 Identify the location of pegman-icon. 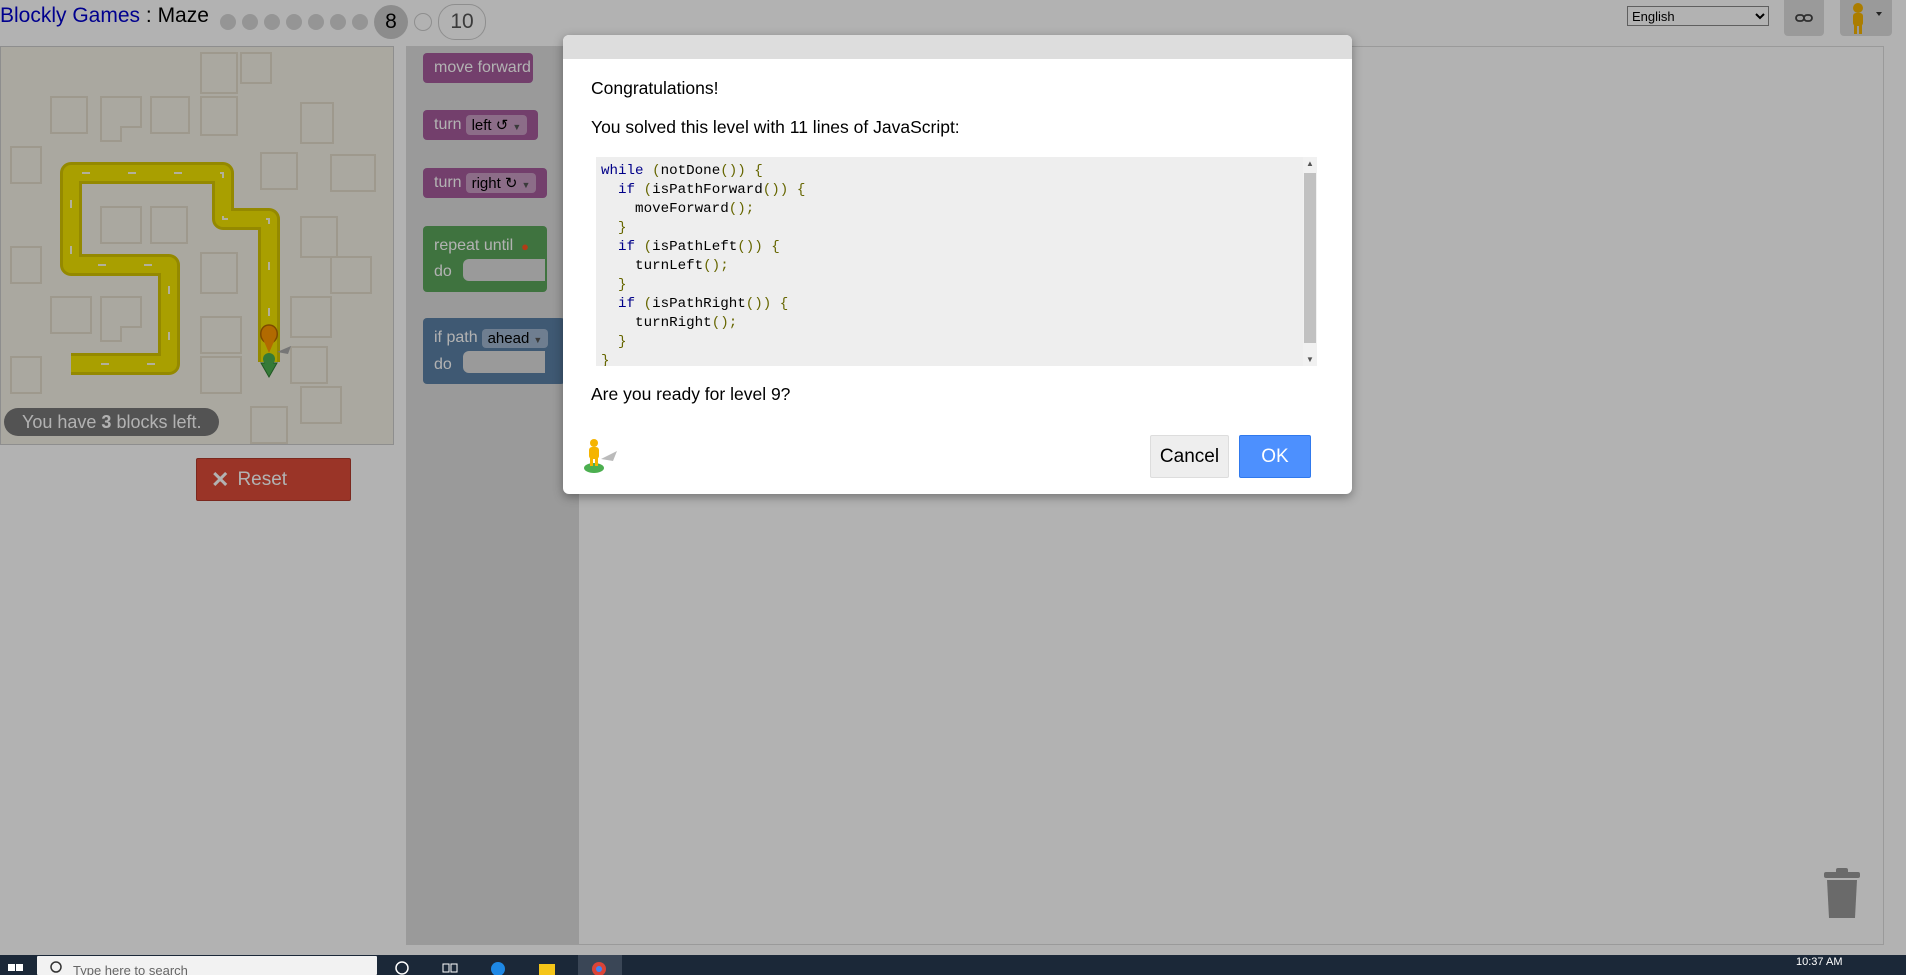
(600, 456).